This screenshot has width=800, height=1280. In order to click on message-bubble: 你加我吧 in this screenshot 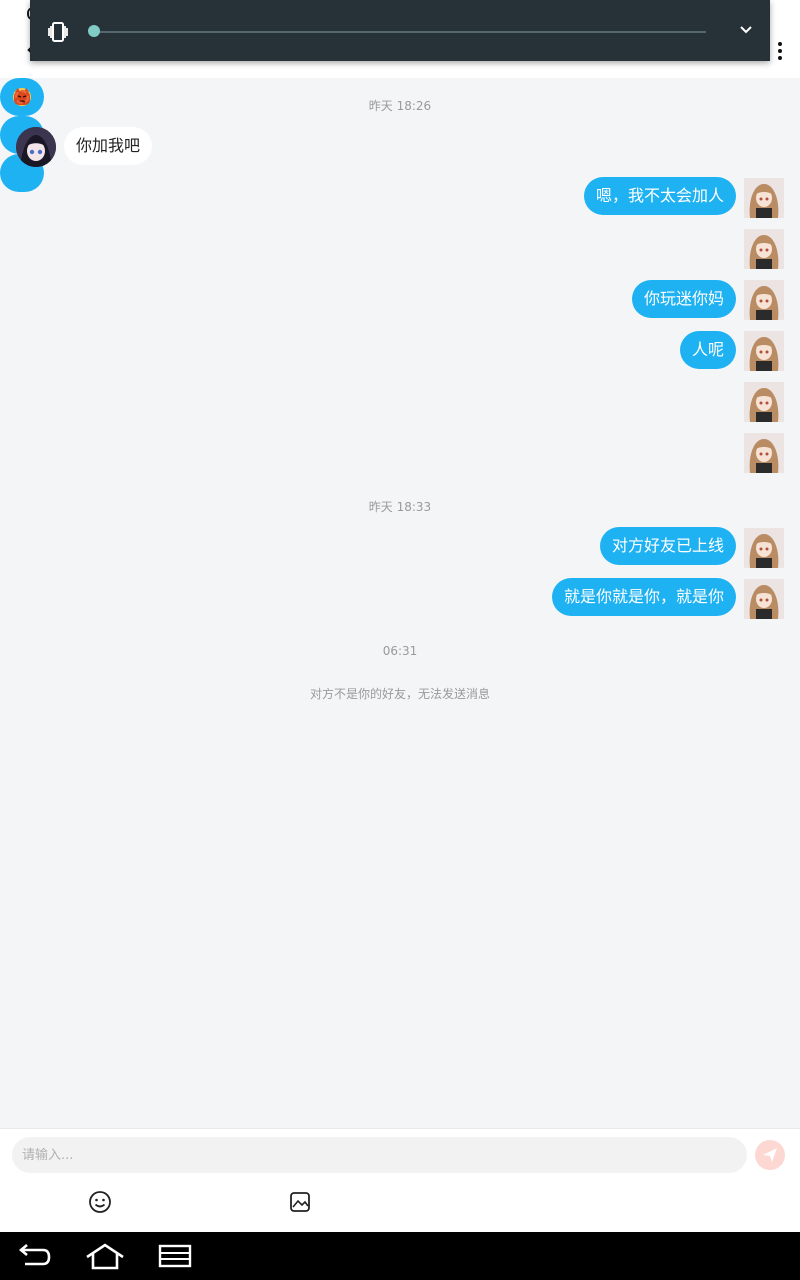, I will do `click(108, 146)`.